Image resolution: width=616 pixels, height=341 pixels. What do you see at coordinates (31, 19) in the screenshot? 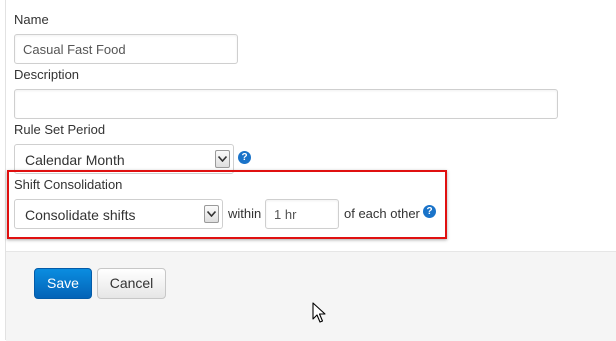
I see `name-label: Name` at bounding box center [31, 19].